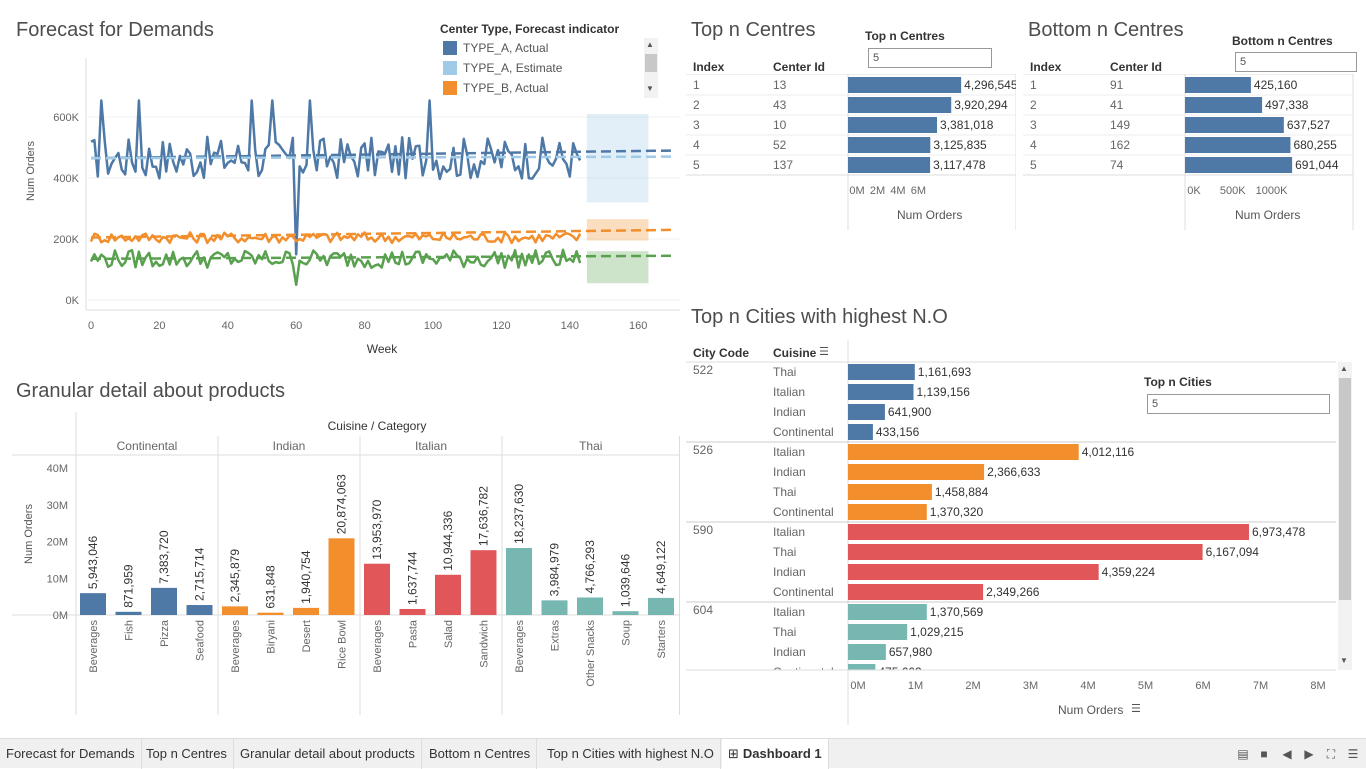 The width and height of the screenshot is (1366, 769). Describe the element at coordinates (1296, 62) in the screenshot. I see `bottom-centres-param-input: 5` at that location.